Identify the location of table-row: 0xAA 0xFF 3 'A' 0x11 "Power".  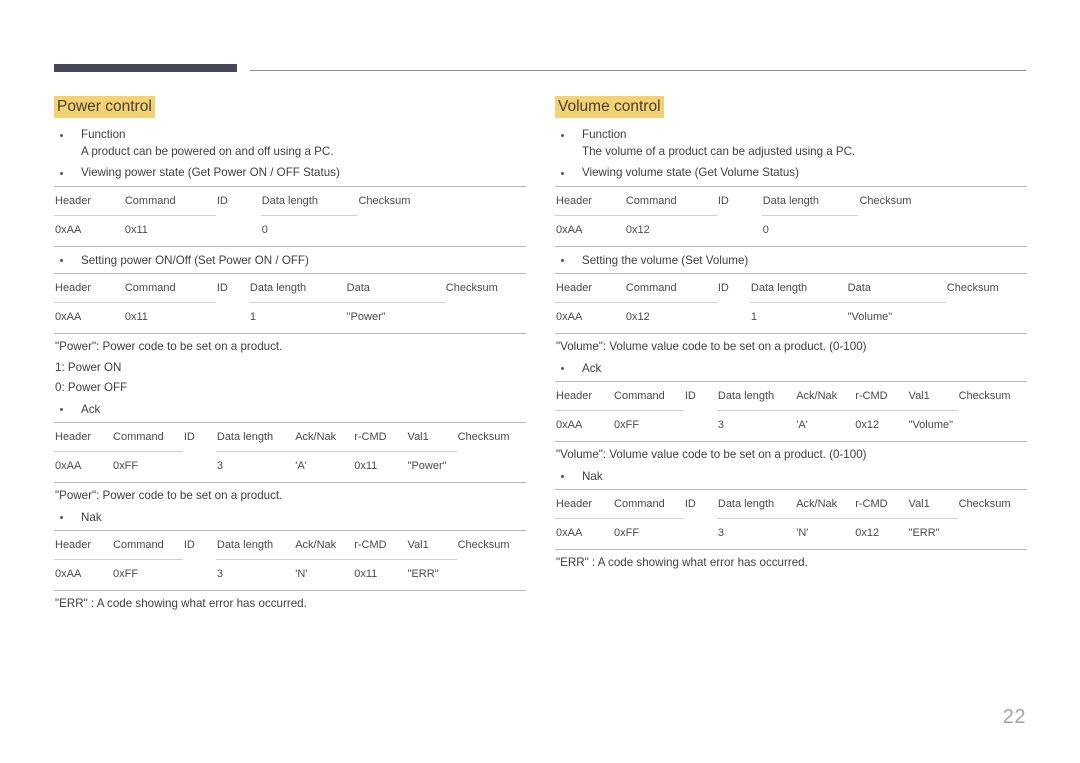
(290, 468).